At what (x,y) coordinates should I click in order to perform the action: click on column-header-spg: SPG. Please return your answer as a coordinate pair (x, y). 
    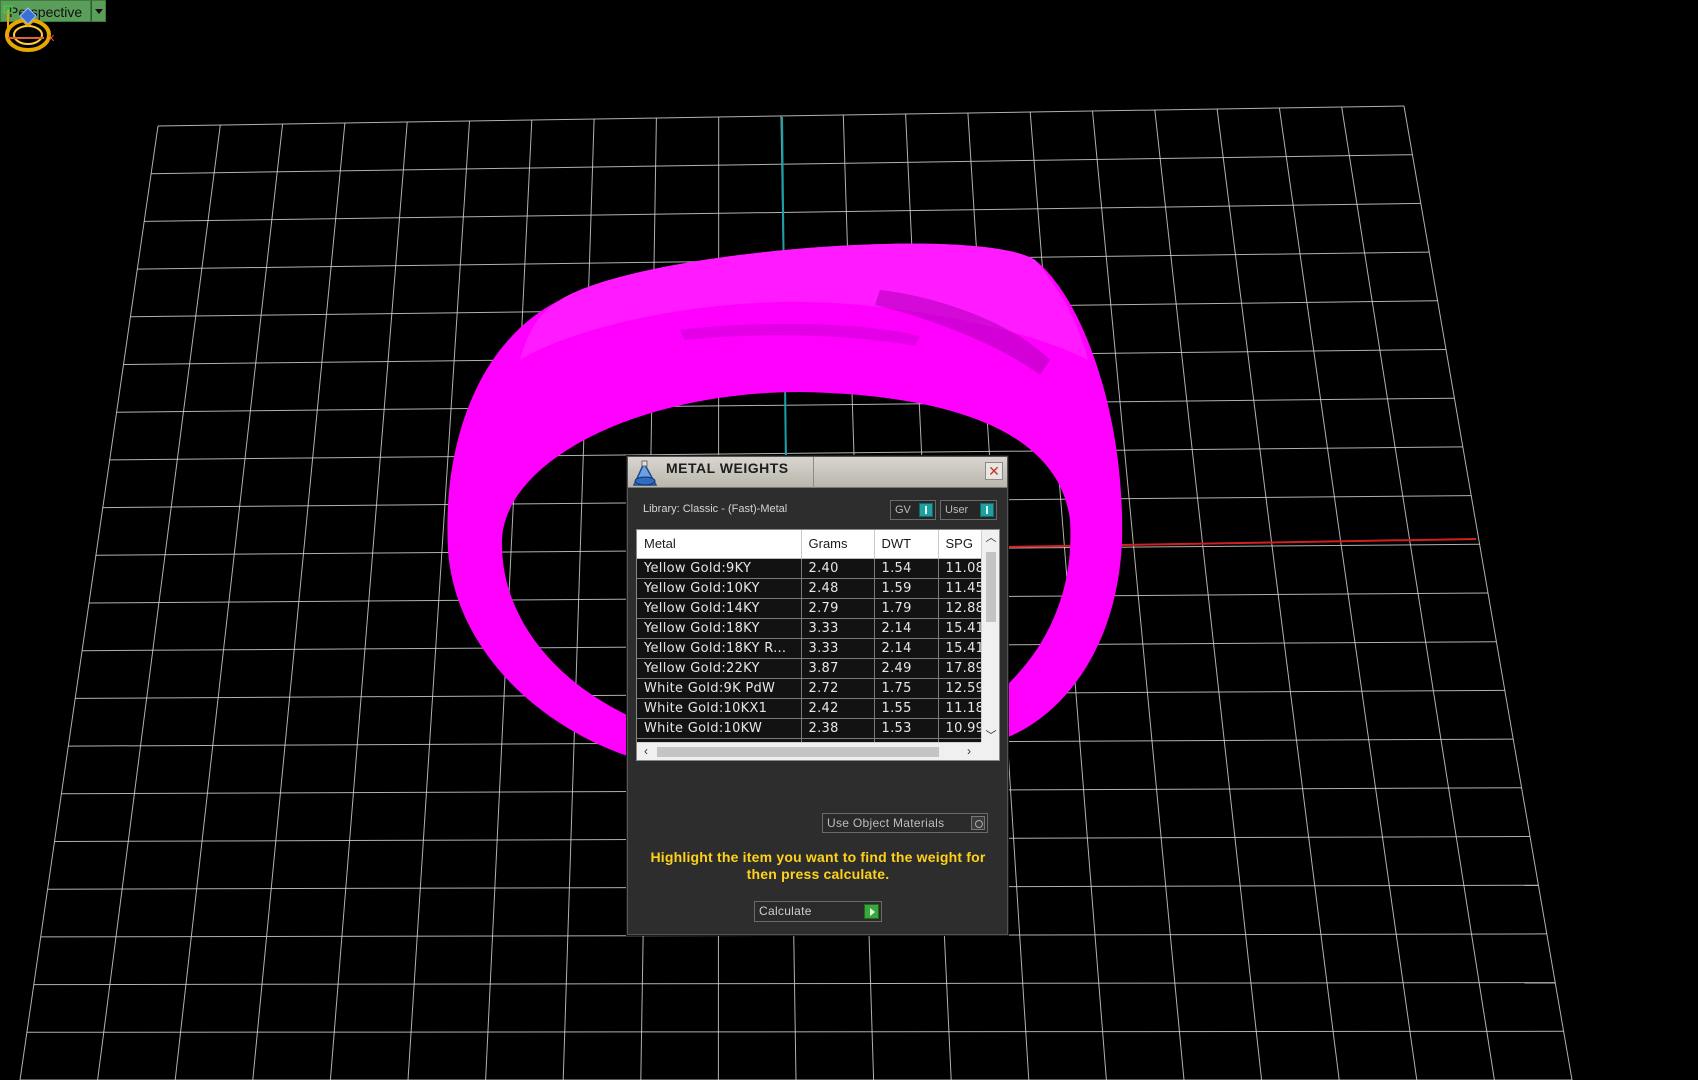
    Looking at the image, I should click on (960, 544).